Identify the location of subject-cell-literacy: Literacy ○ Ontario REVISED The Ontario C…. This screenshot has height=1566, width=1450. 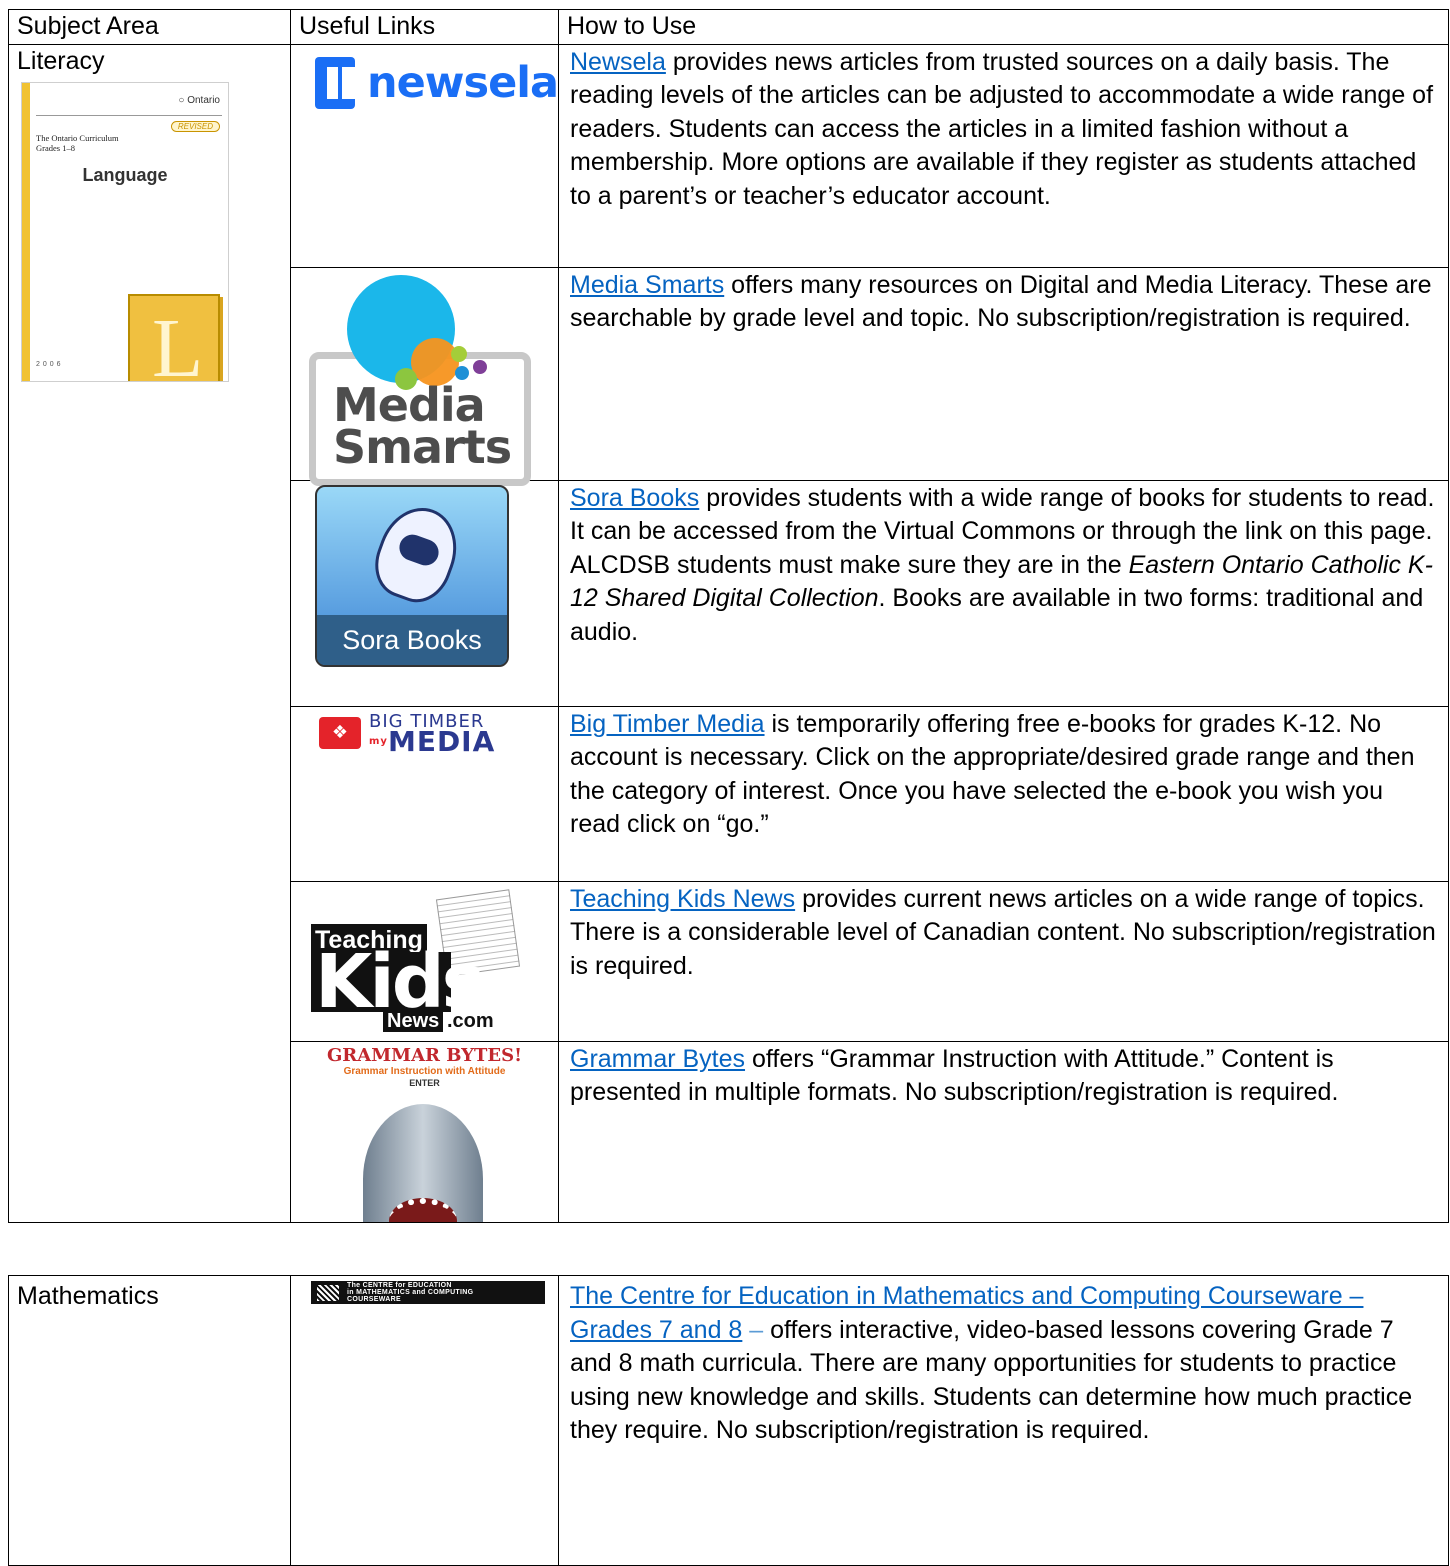
(149, 633).